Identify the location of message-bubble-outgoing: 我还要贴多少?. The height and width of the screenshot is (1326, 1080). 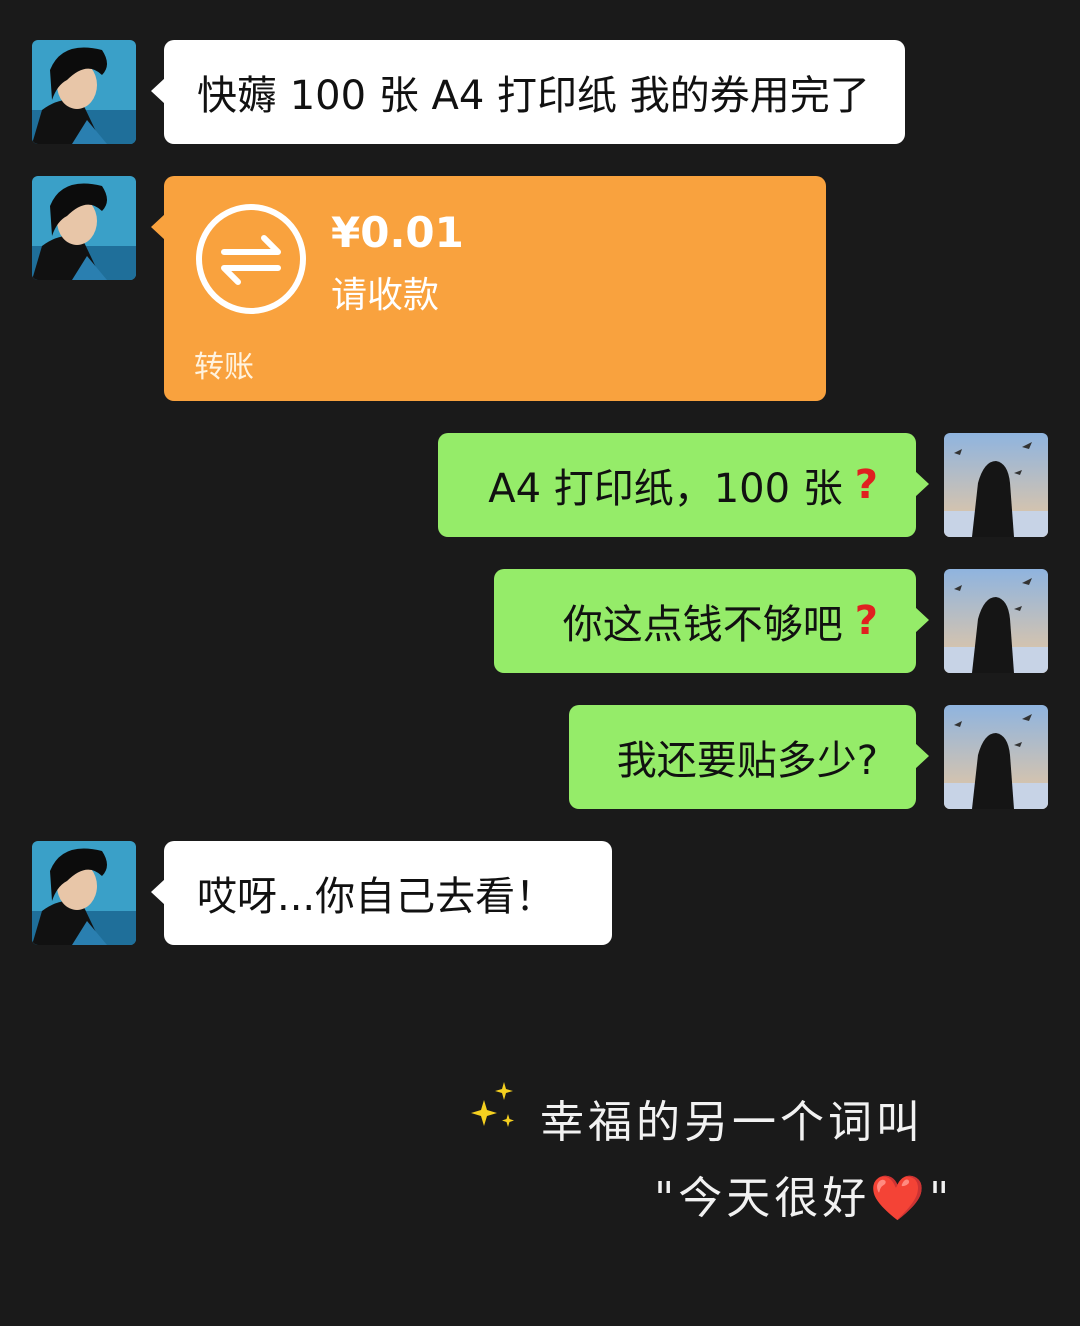
(749, 757).